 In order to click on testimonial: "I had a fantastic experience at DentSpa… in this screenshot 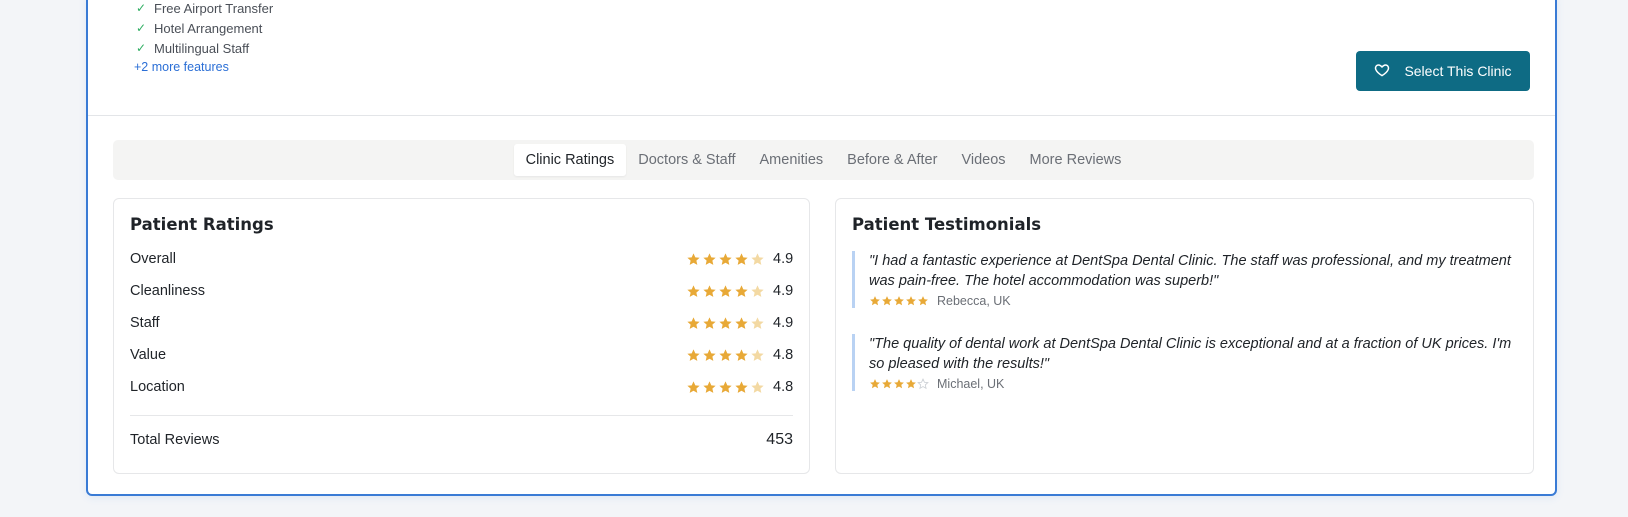, I will do `click(1185, 279)`.